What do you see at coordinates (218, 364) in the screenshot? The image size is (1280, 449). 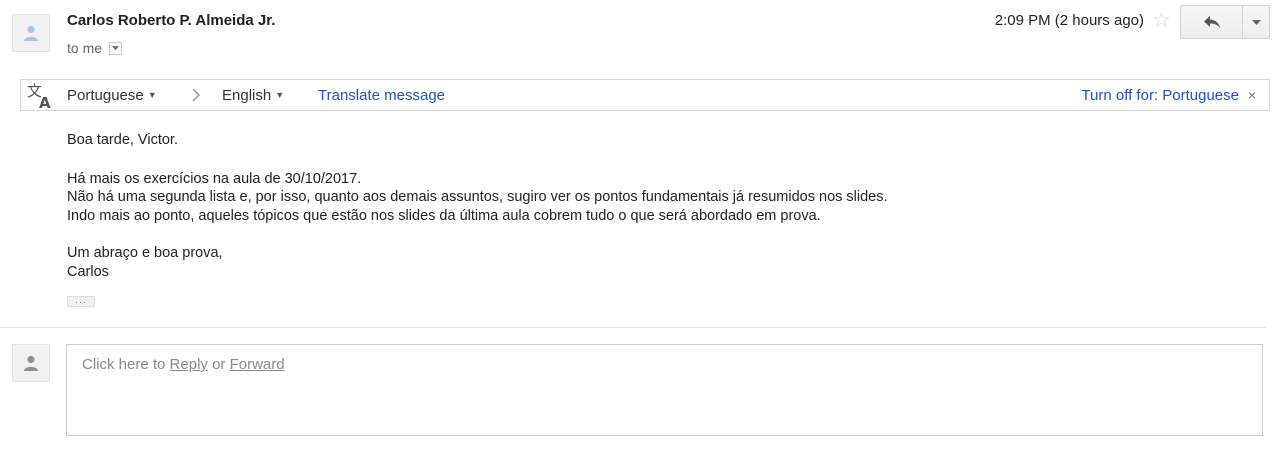 I see `reply-hint-middle: or` at bounding box center [218, 364].